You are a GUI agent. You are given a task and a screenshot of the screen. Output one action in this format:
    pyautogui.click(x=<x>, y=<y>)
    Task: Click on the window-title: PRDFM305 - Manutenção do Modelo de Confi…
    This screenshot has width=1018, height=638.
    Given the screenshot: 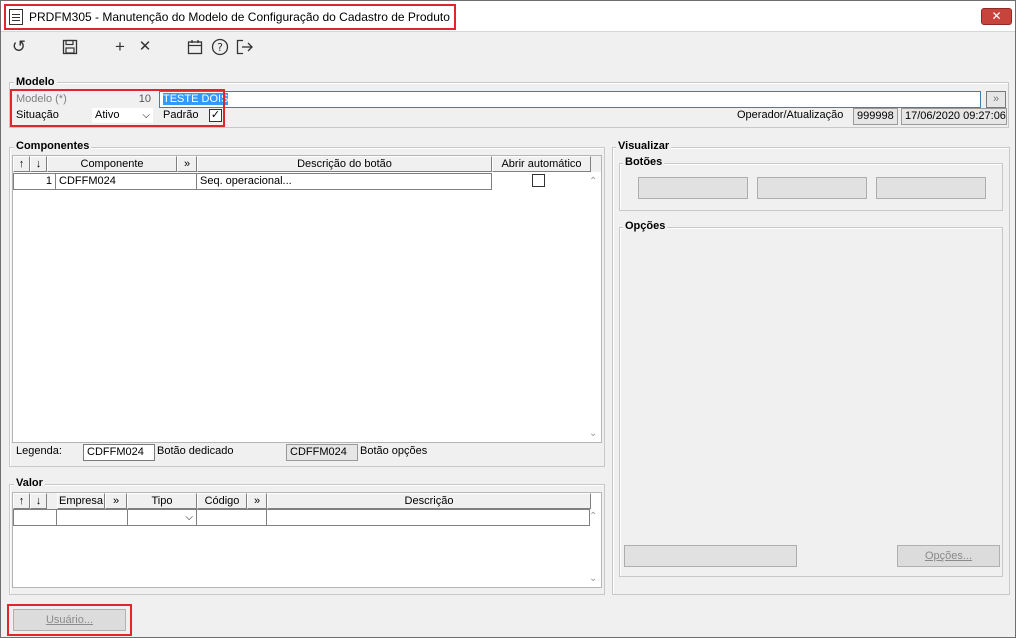 What is the action you would take?
    pyautogui.click(x=239, y=17)
    